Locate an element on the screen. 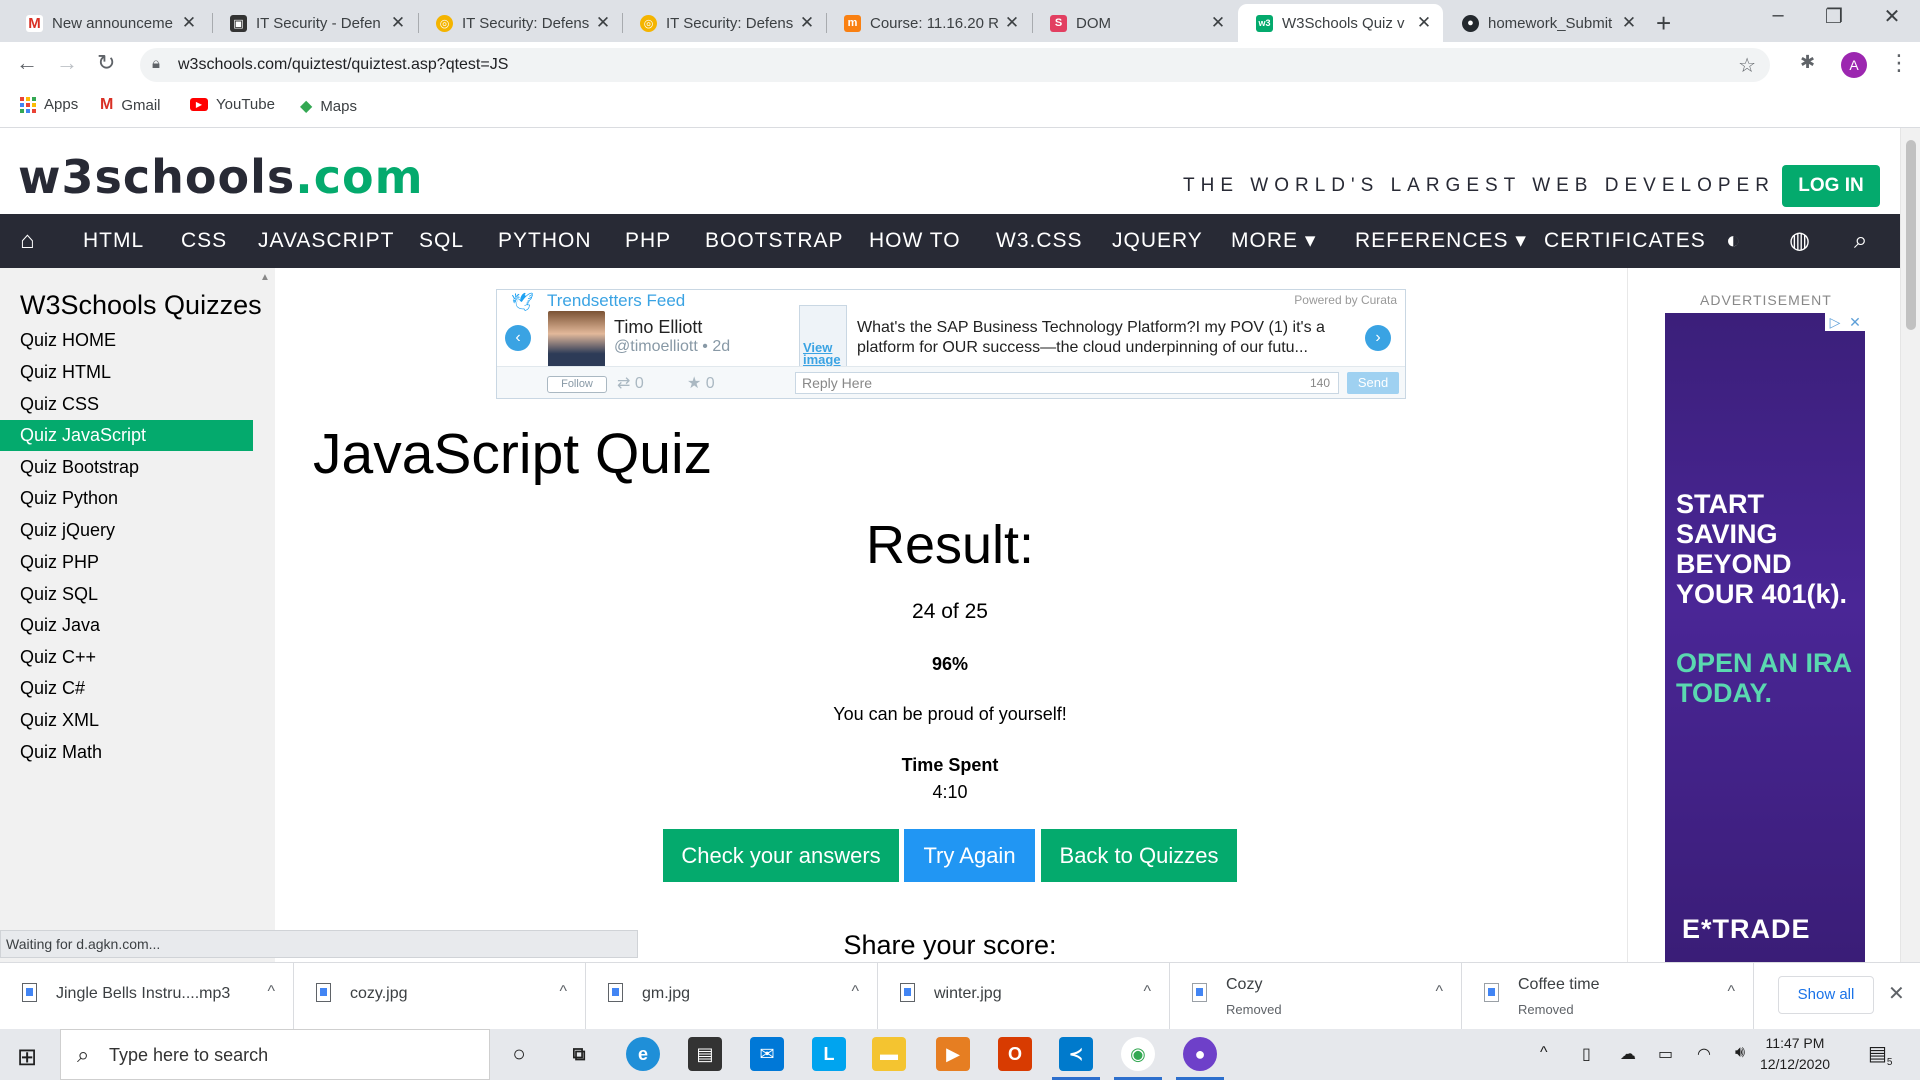  search-icon: ⌕ is located at coordinates (1860, 241).